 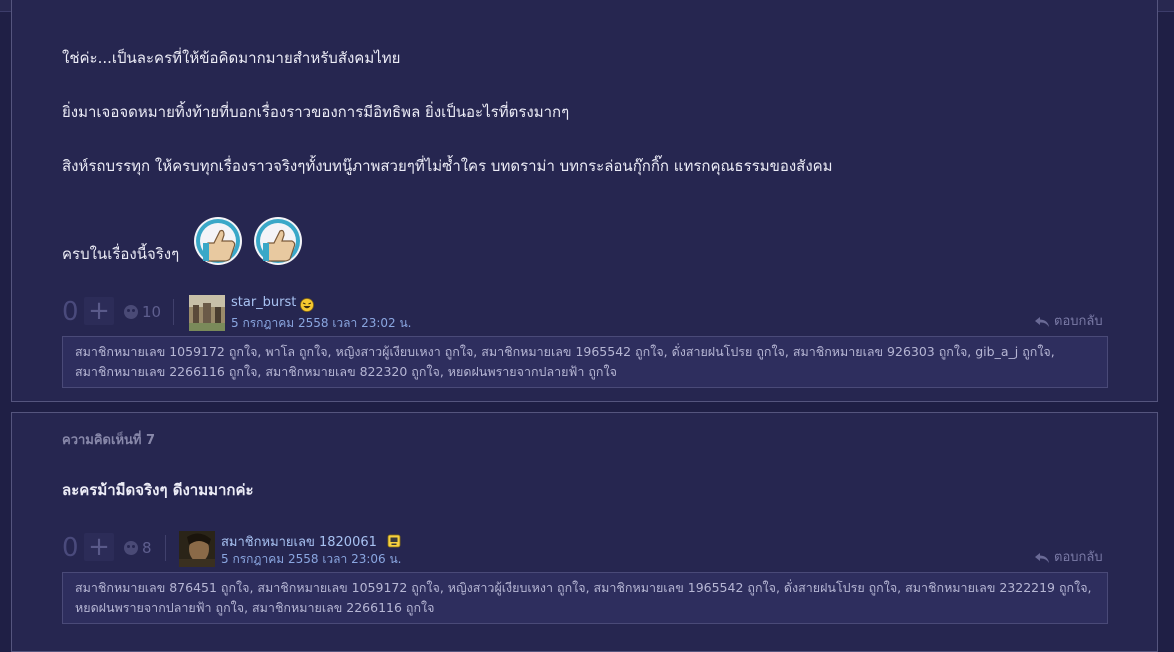 I want to click on vote-bar: 0 + 10, so click(x=127, y=312).